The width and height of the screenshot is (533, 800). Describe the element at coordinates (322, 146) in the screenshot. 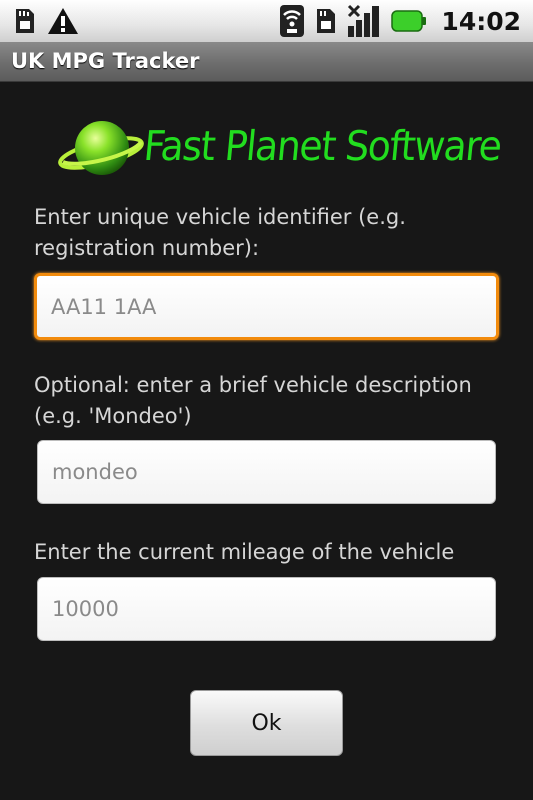

I see `logo-text: Fast Planet Software` at that location.